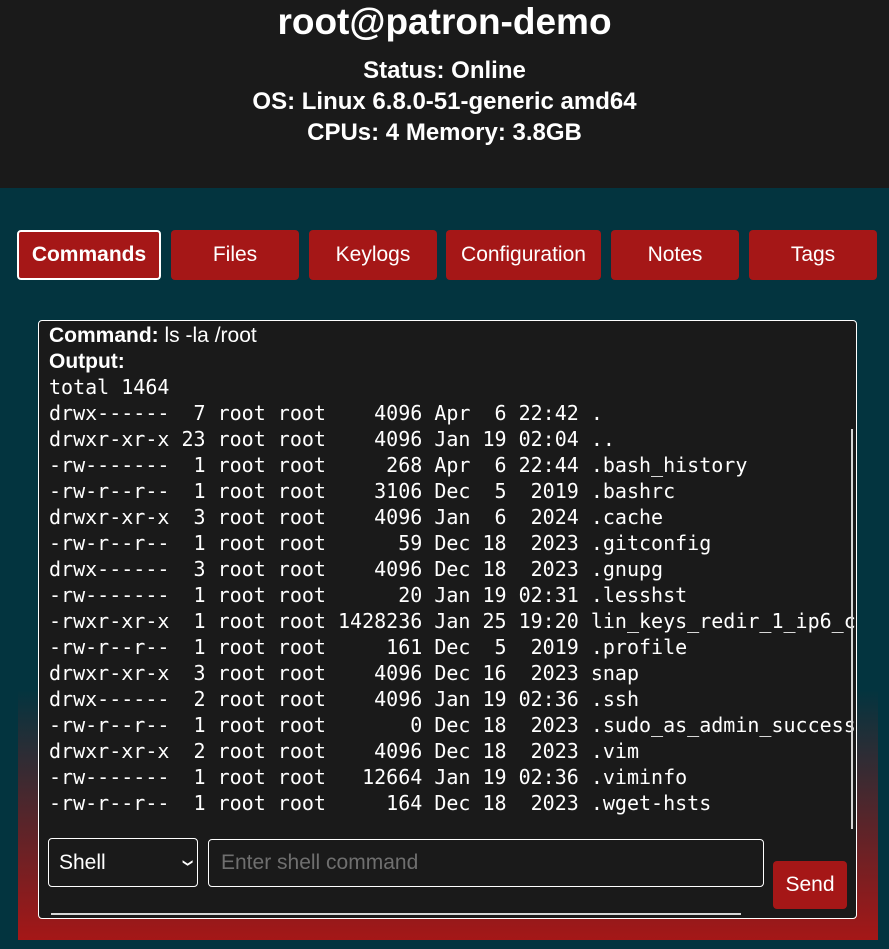 The width and height of the screenshot is (889, 949). I want to click on output-label: Output:, so click(87, 361).